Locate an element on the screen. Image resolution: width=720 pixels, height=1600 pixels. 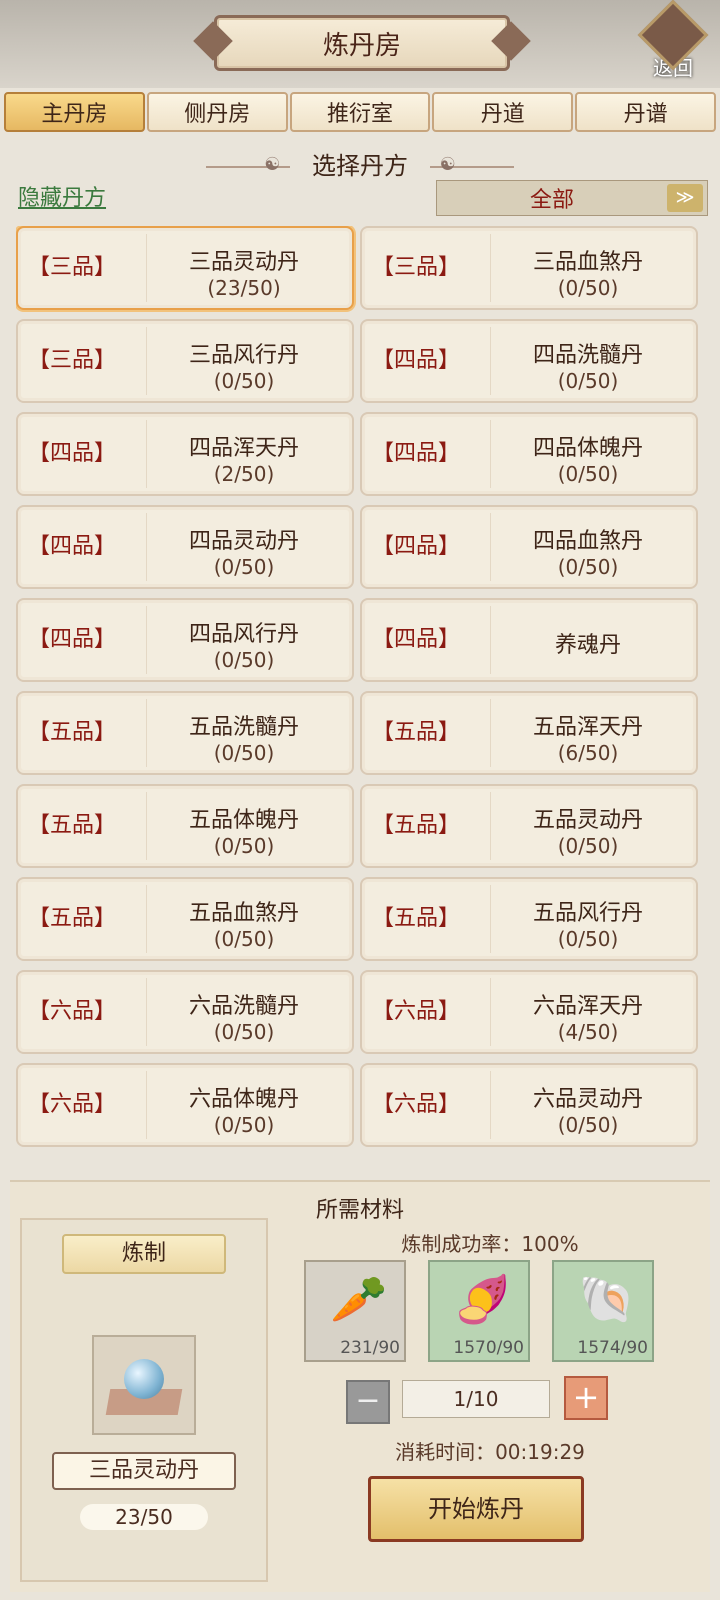
material-slot: 🥕 231/90 is located at coordinates (355, 1311).